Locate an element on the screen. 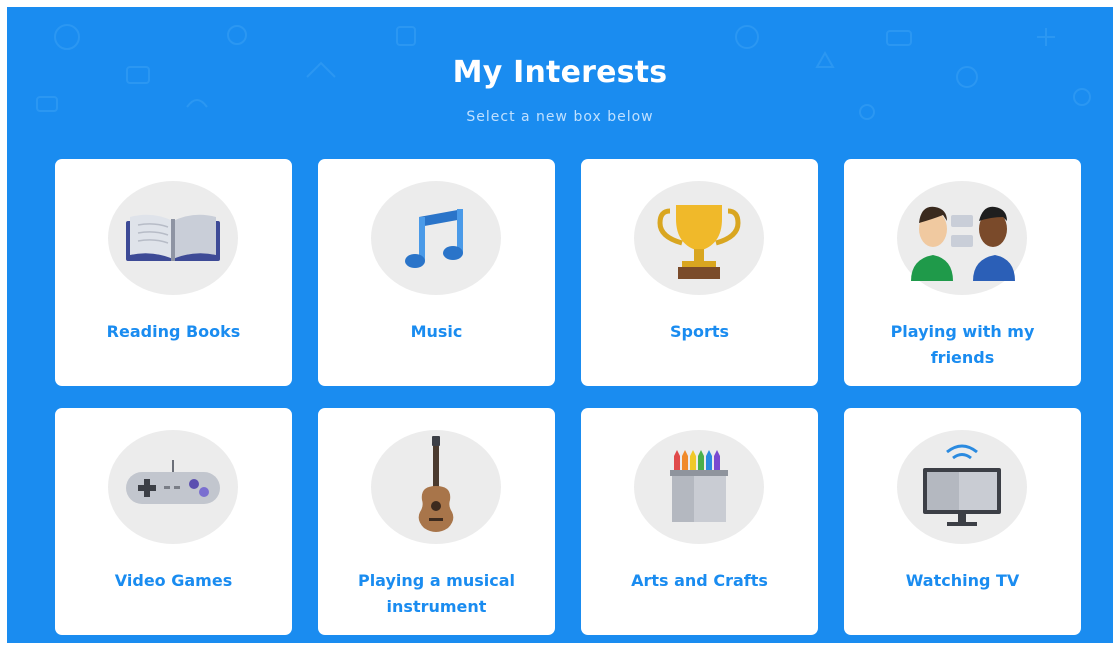 The width and height of the screenshot is (1118, 648). interest-card-playing-with-friends: Playing with my friends is located at coordinates (962, 272).